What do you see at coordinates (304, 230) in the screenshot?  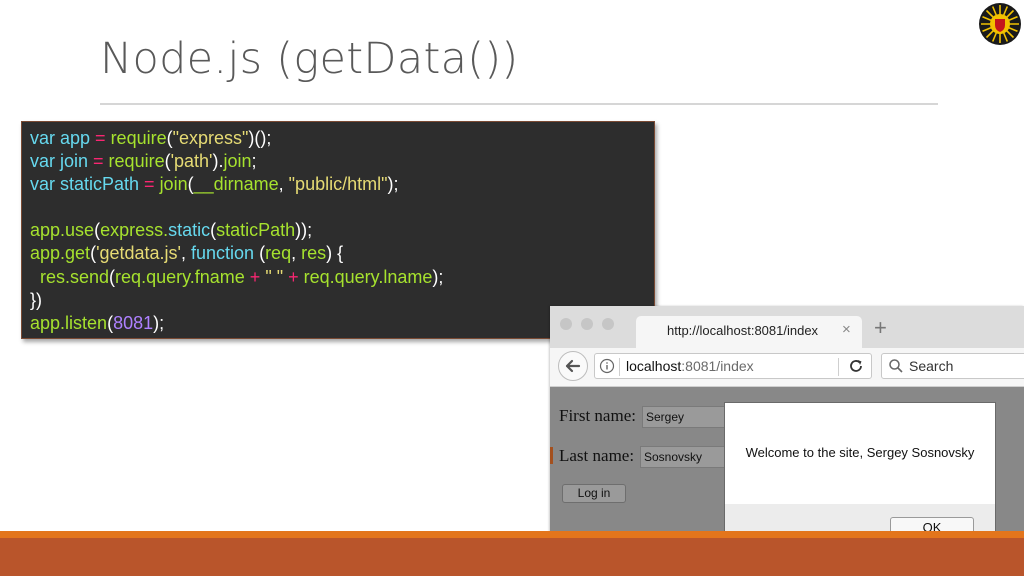 I see `code-token: ));` at bounding box center [304, 230].